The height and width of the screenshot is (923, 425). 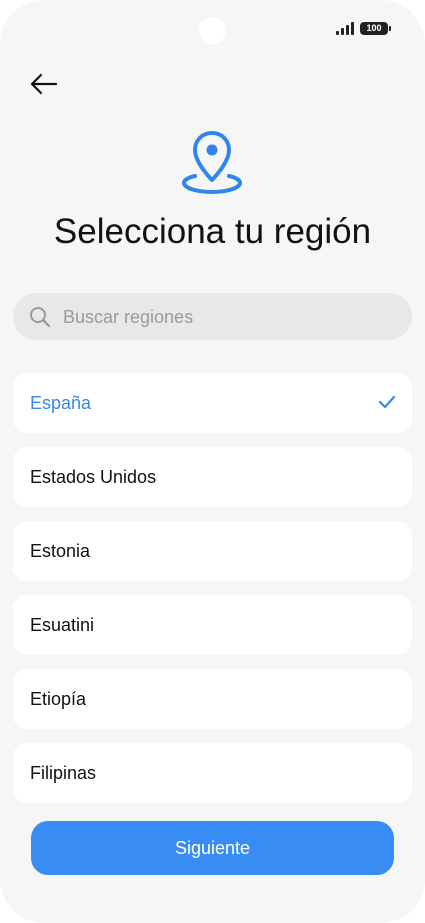 What do you see at coordinates (212, 231) in the screenshot?
I see `page-title: Selecciona tu región` at bounding box center [212, 231].